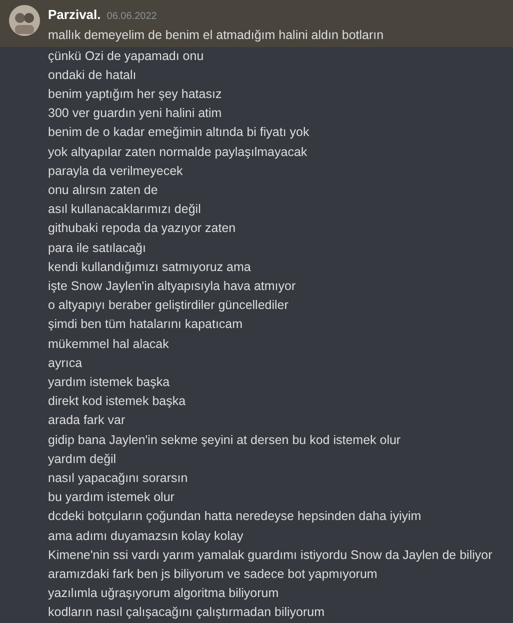 This screenshot has height=623, width=513. I want to click on message-line: işte Snow Jaylen'in altyapısıyla hava atmıyor, so click(172, 286).